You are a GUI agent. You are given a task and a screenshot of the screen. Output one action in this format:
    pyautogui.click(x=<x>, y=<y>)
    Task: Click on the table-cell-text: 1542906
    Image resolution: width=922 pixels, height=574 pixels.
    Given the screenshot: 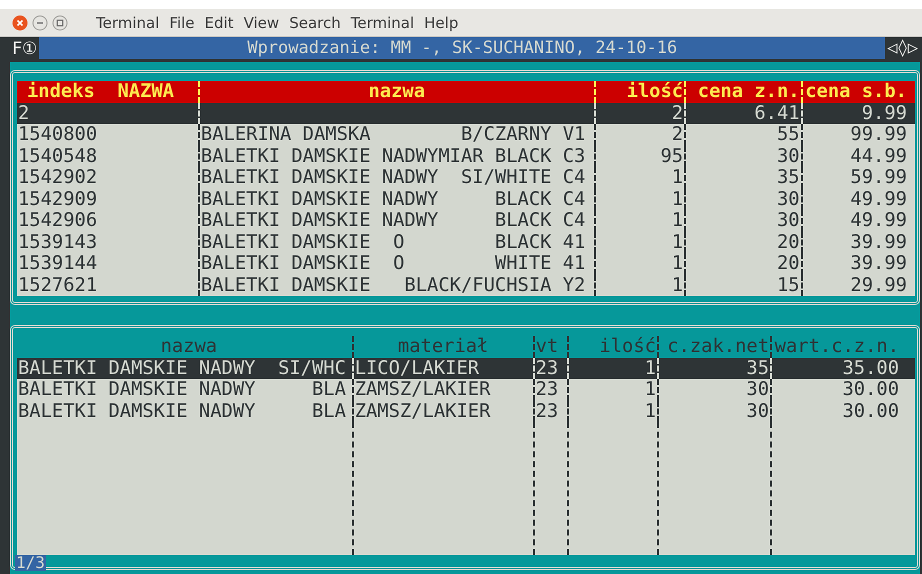 What is the action you would take?
    pyautogui.click(x=57, y=221)
    